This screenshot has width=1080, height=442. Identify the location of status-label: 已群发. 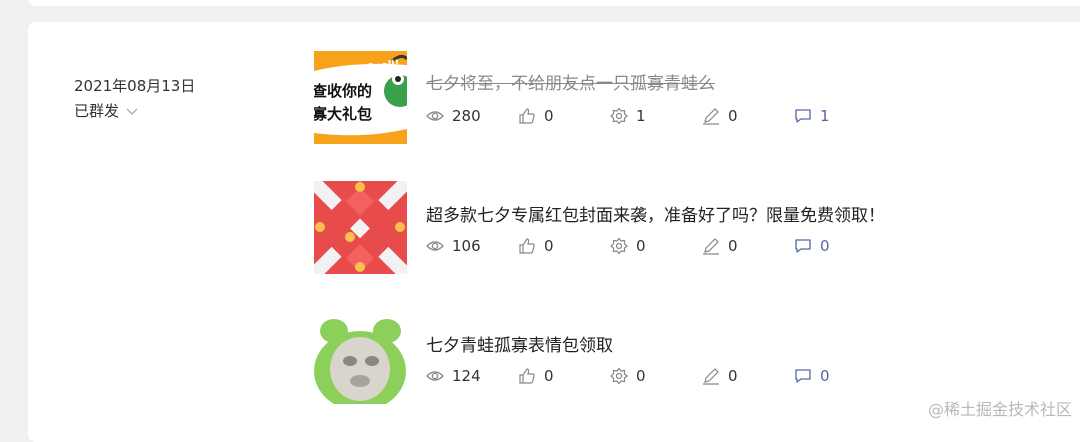
(97, 111).